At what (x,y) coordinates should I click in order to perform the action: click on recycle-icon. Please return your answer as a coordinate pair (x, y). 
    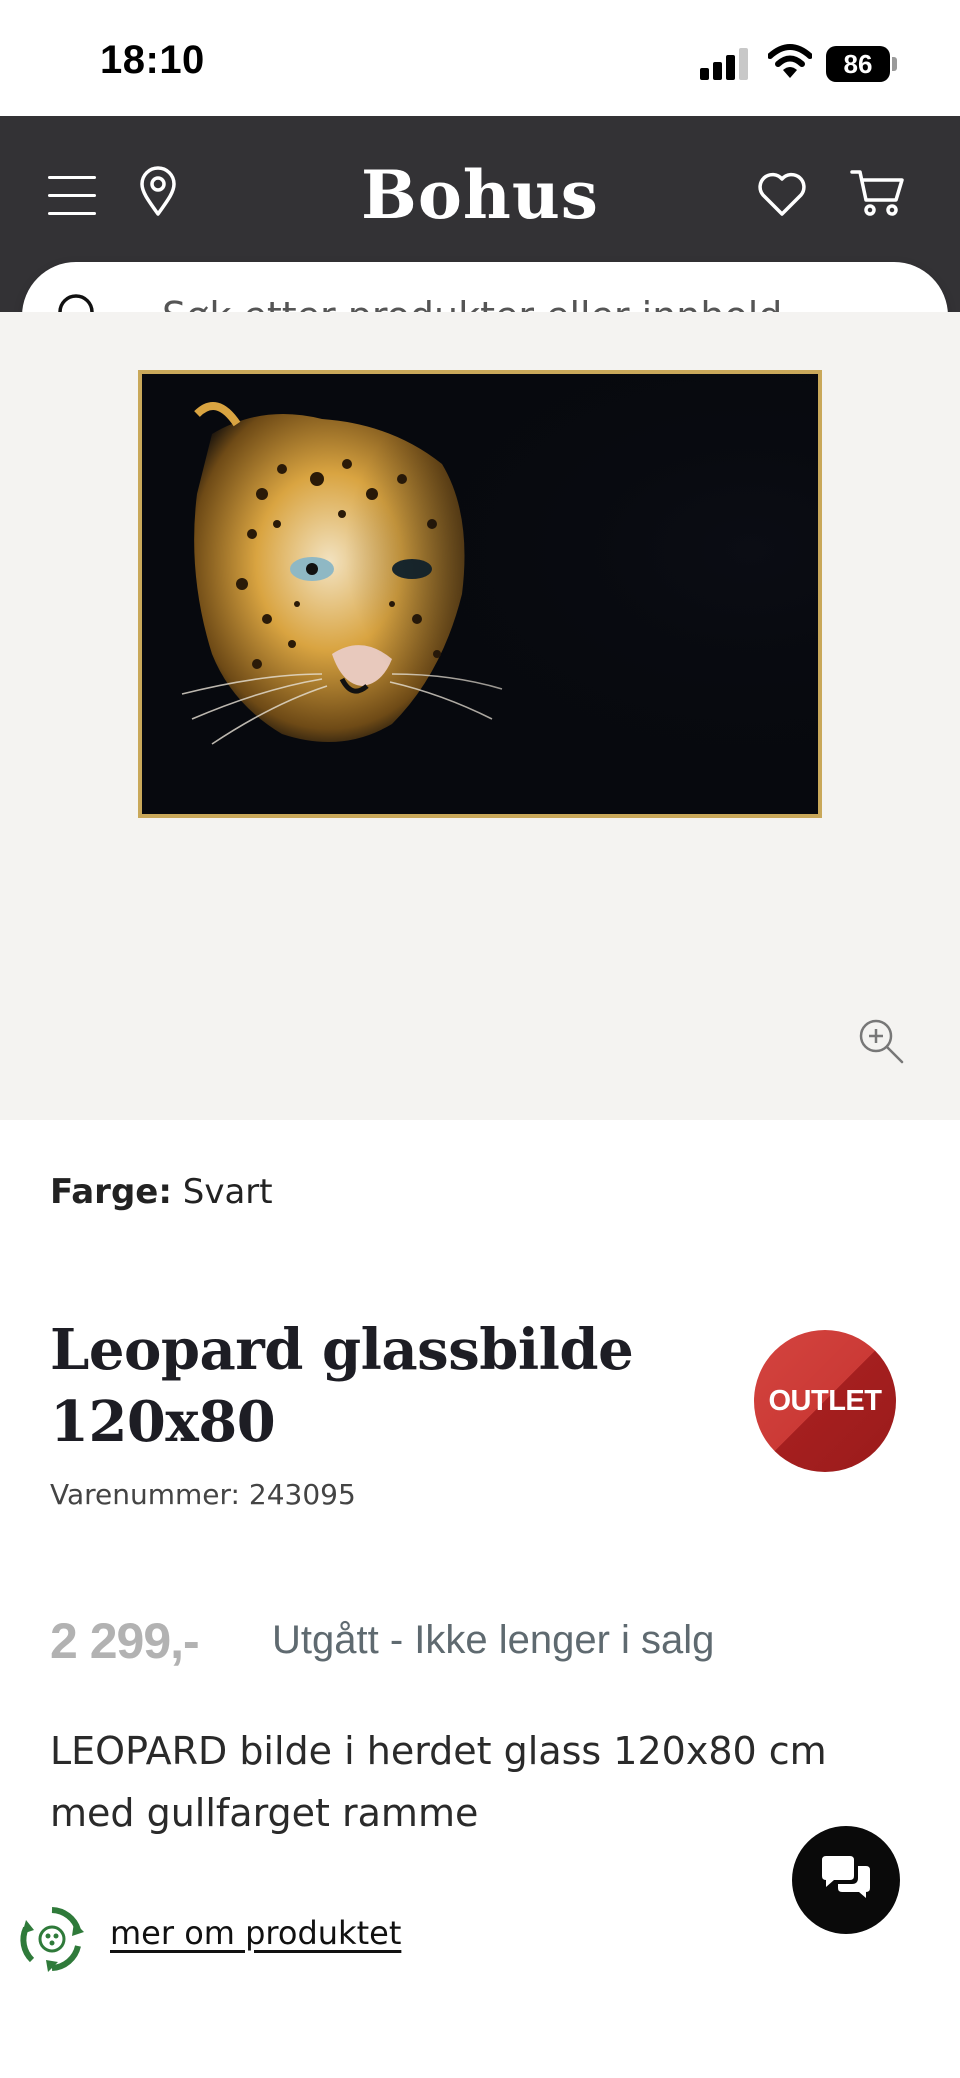
    Looking at the image, I should click on (52, 1939).